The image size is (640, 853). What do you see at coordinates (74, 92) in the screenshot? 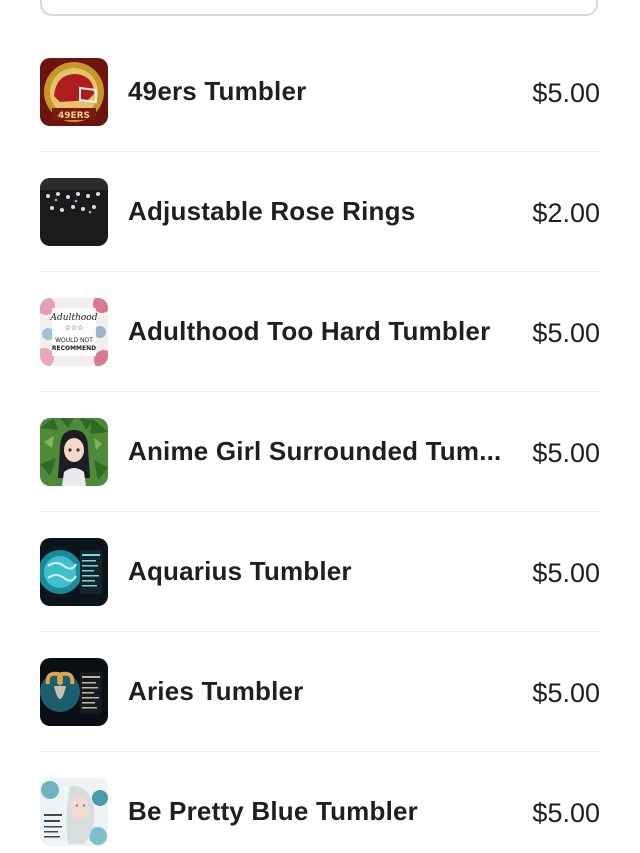
I see `49ers-helmet-image: 49ERS` at bounding box center [74, 92].